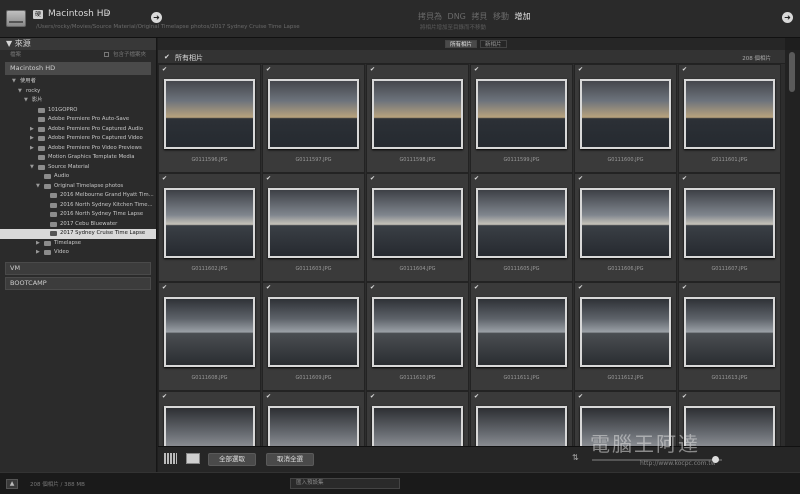  I want to click on mode-move: 移動, so click(501, 16).